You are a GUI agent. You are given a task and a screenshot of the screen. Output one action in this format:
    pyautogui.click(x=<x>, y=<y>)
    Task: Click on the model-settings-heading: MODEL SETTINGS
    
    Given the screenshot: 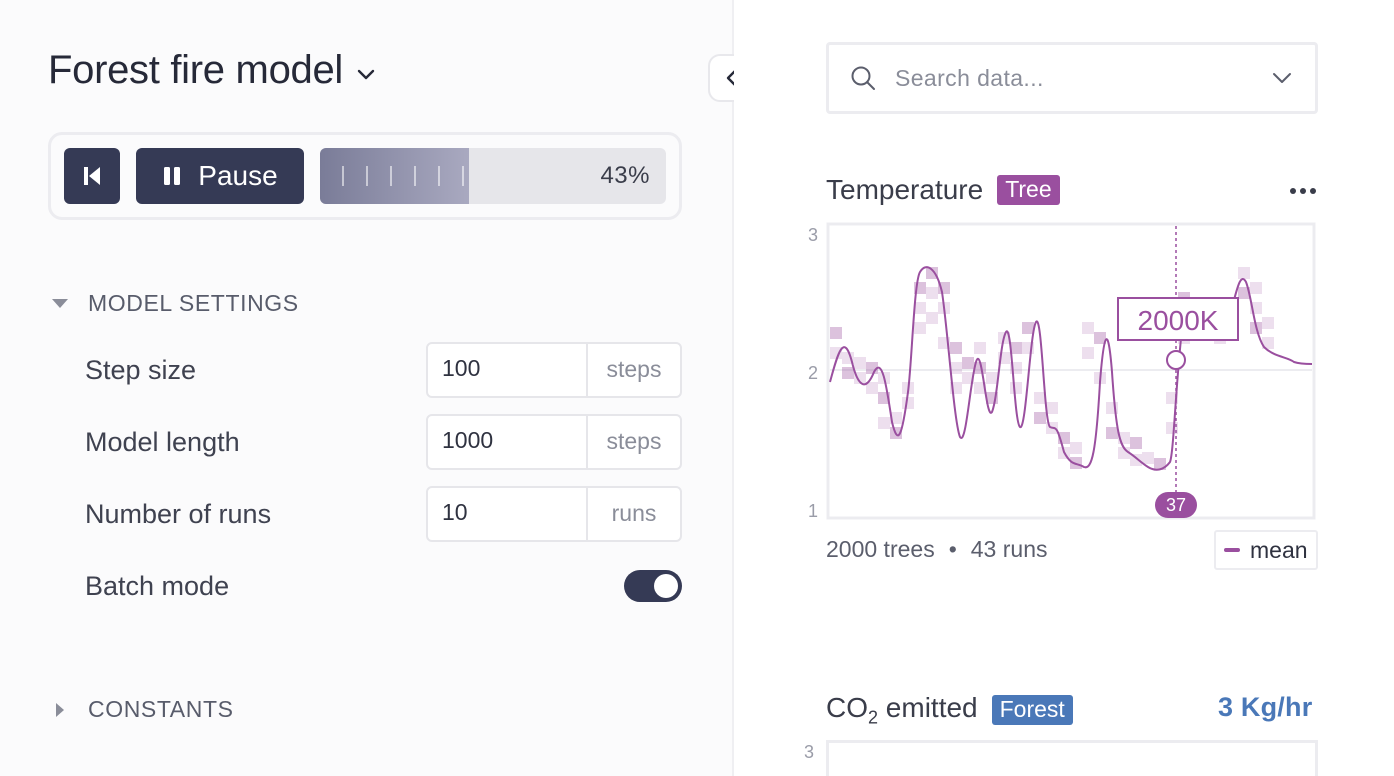 What is the action you would take?
    pyautogui.click(x=193, y=303)
    